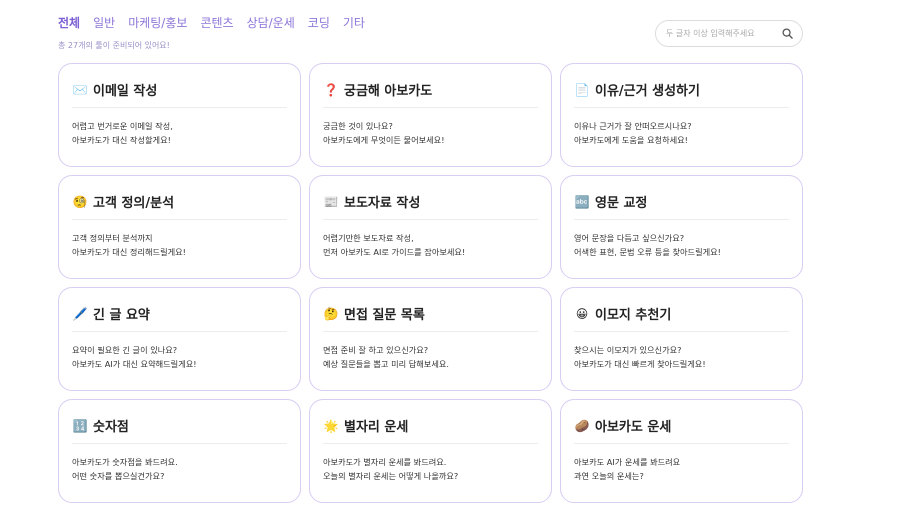  What do you see at coordinates (104, 22) in the screenshot?
I see `tab-general: 일반` at bounding box center [104, 22].